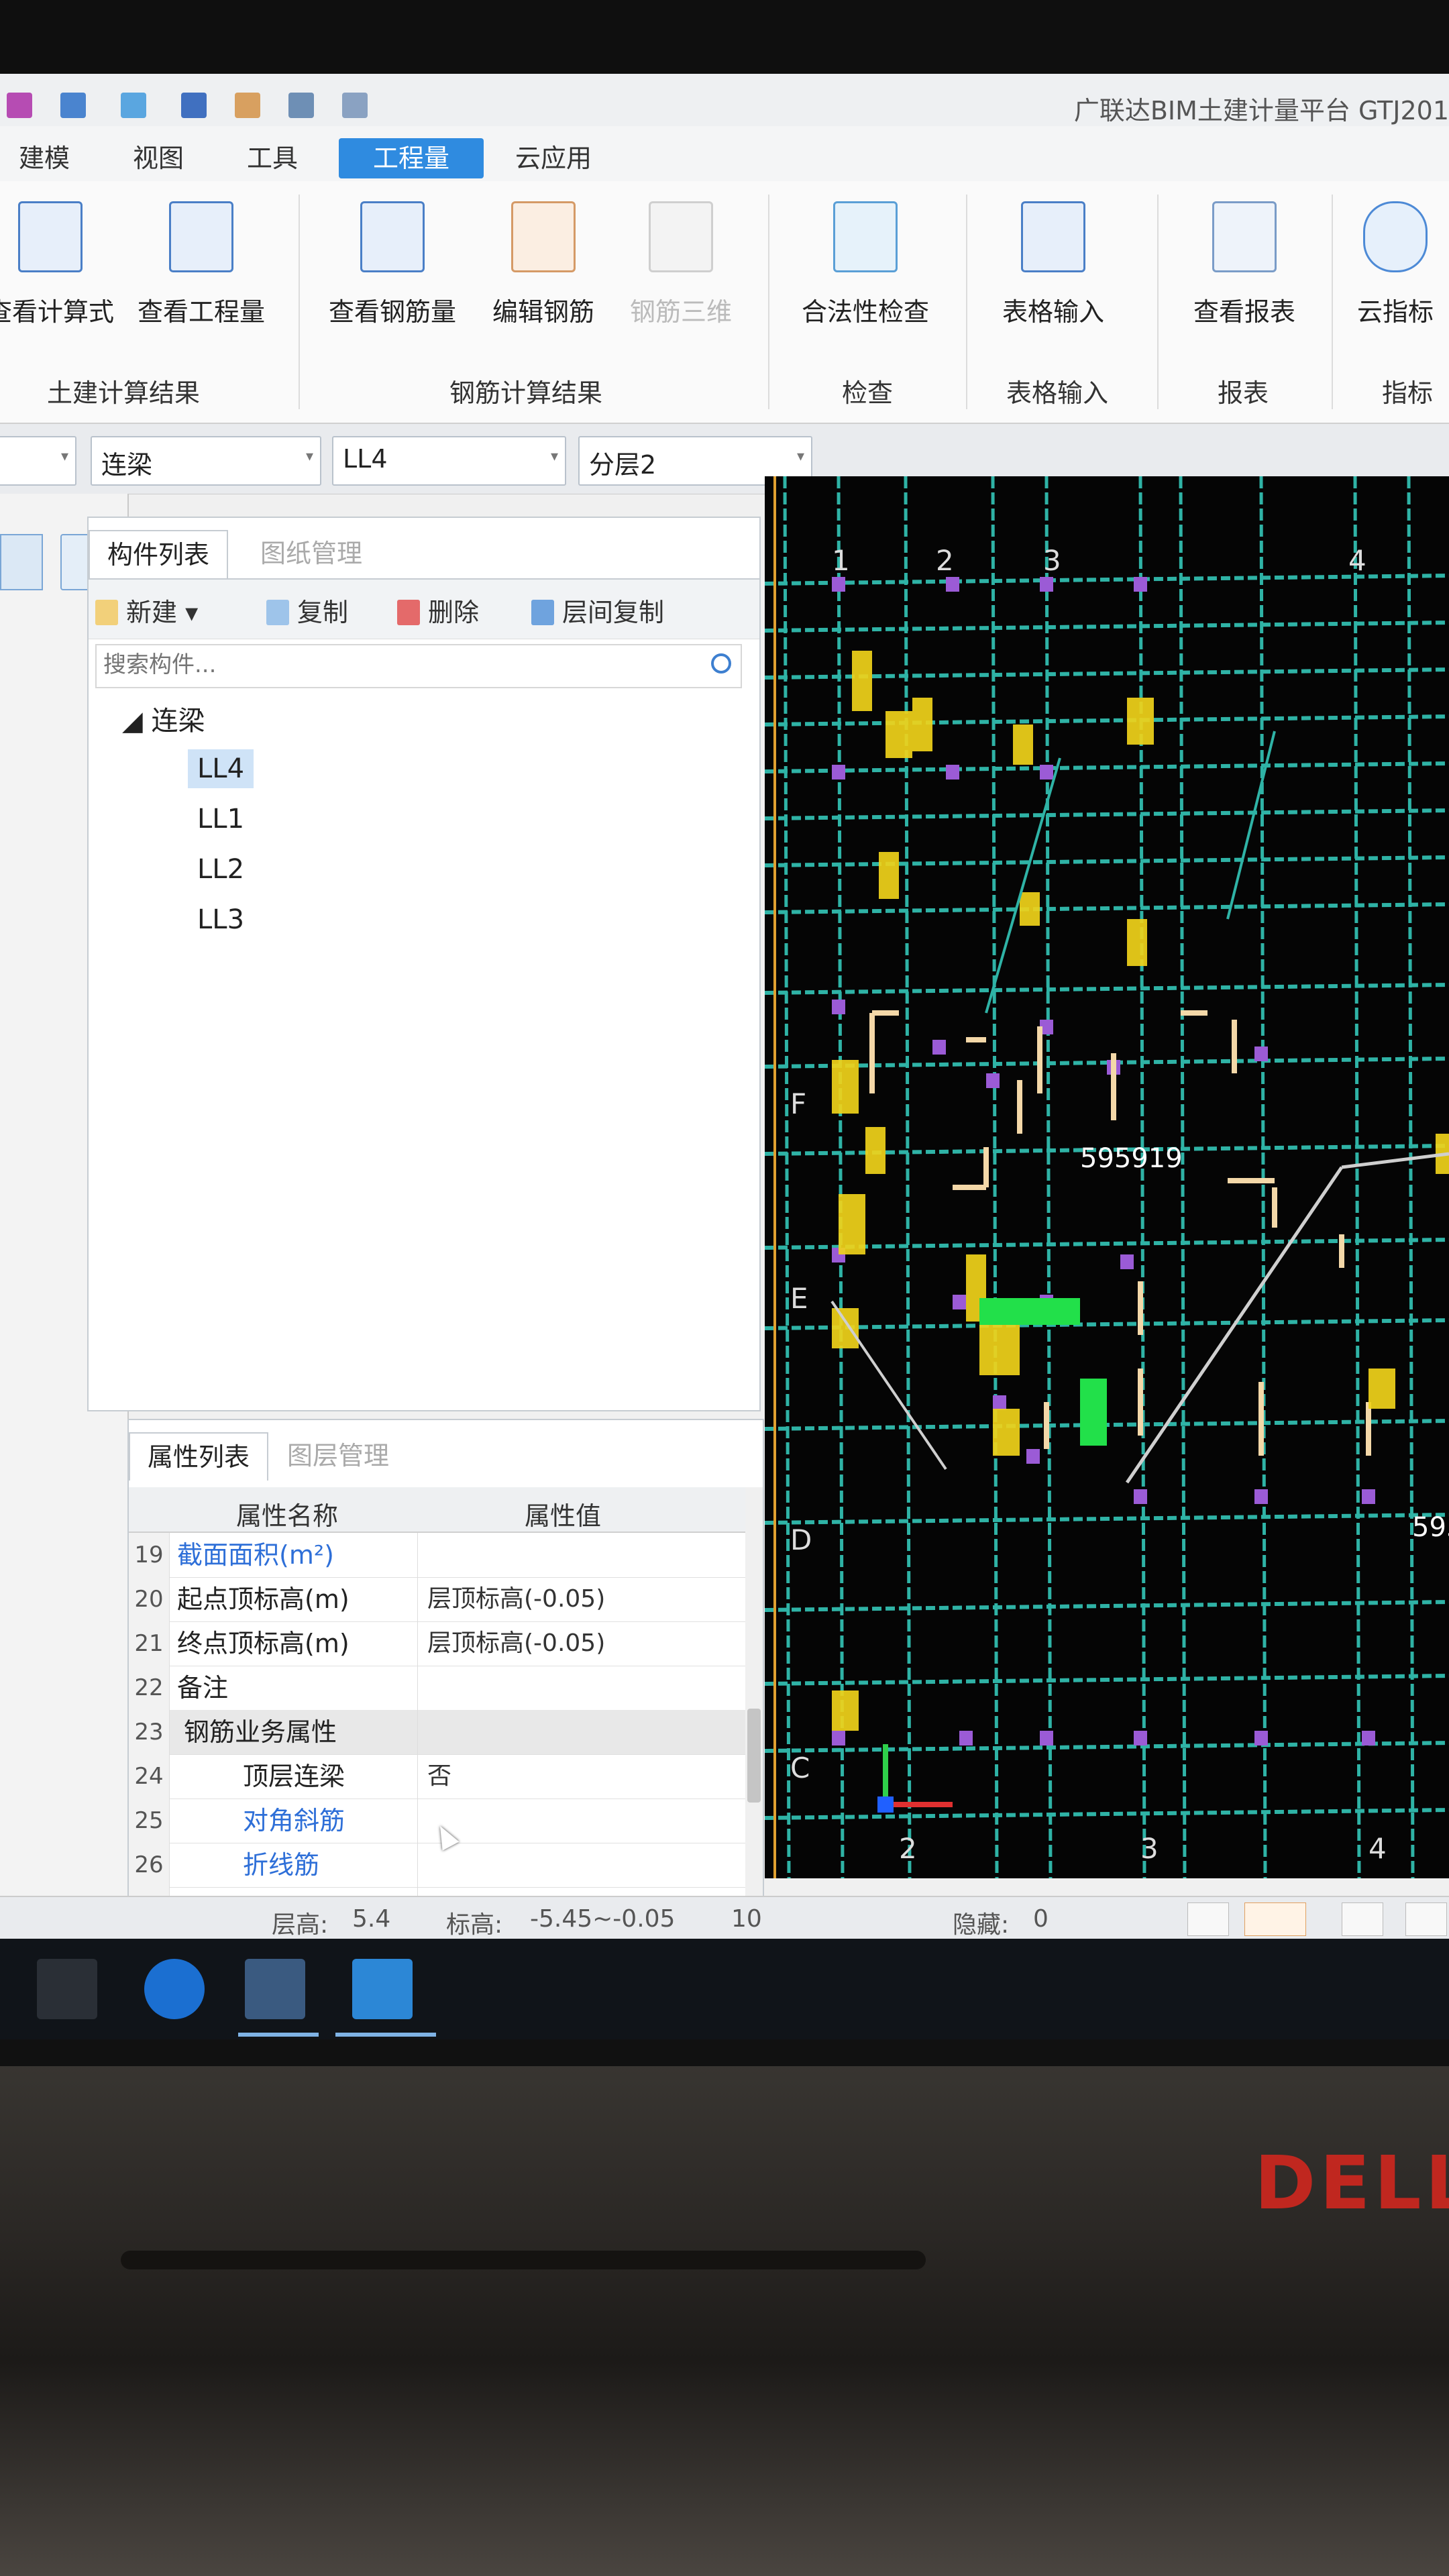  Describe the element at coordinates (1244, 236) in the screenshot. I see `report-icon` at that location.